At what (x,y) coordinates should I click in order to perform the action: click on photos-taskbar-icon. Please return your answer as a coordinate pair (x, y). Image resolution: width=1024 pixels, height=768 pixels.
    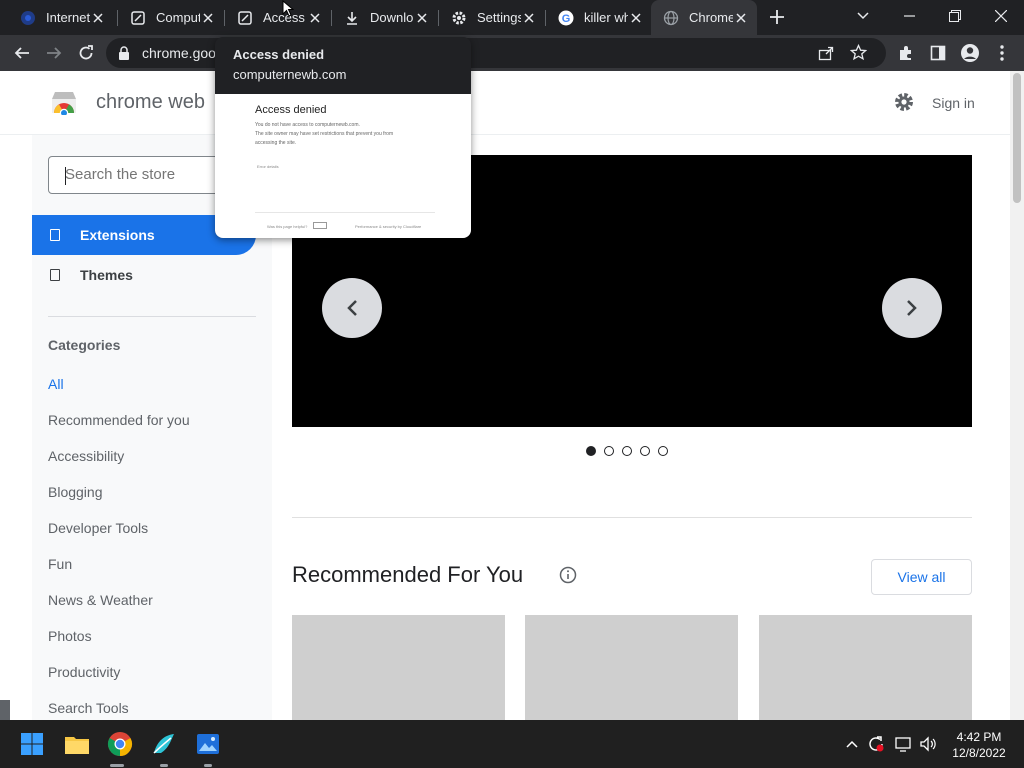
    Looking at the image, I should click on (208, 744).